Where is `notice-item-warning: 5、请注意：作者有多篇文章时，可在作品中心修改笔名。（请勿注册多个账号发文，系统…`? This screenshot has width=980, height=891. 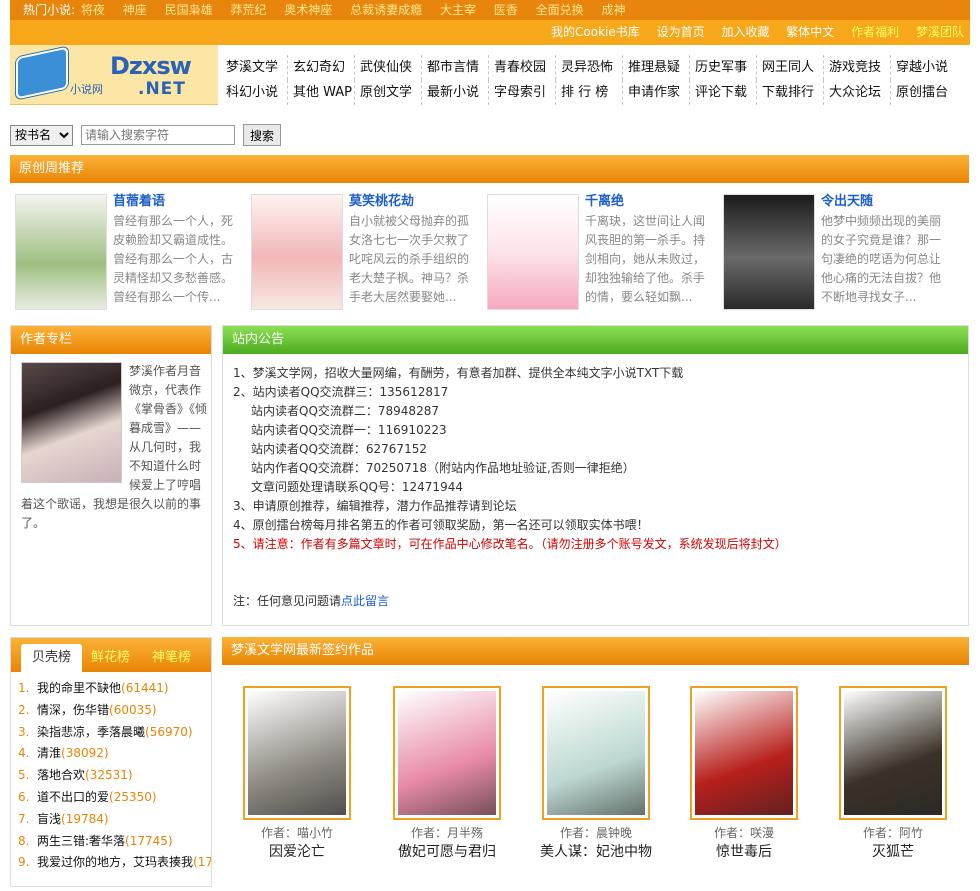 notice-item-warning: 5、请注意：作者有多篇文章时，可在作品中心修改笔名。（请勿注册多个账号发文，系统… is located at coordinates (510, 544).